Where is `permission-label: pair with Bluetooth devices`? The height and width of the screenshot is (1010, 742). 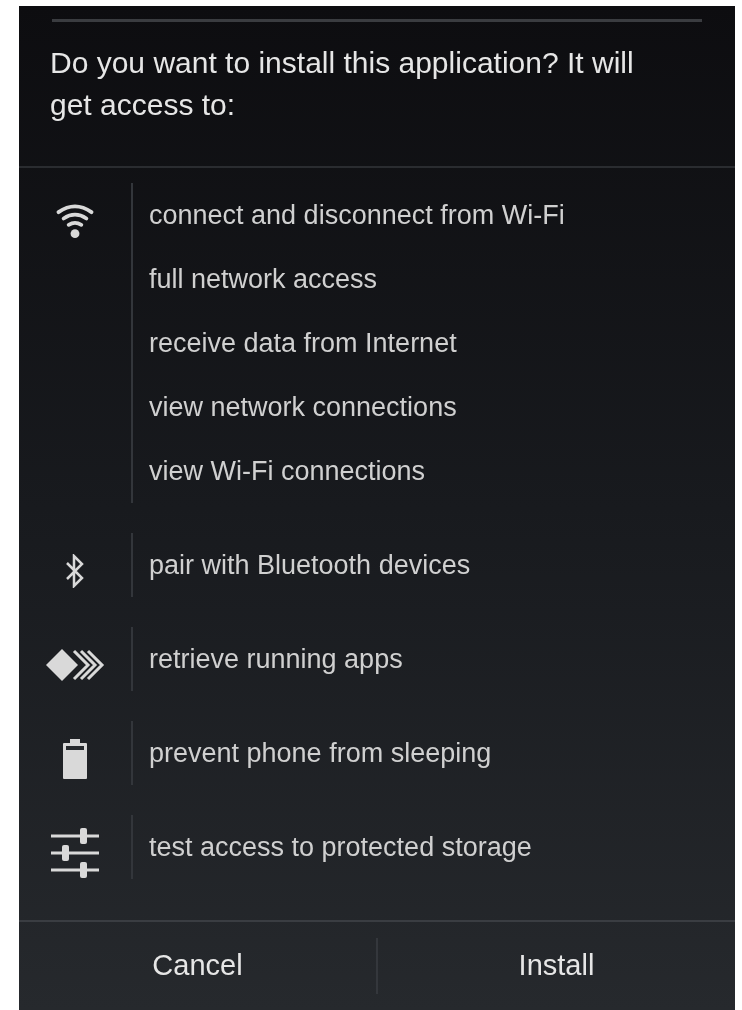
permission-label: pair with Bluetooth devices is located at coordinates (310, 565).